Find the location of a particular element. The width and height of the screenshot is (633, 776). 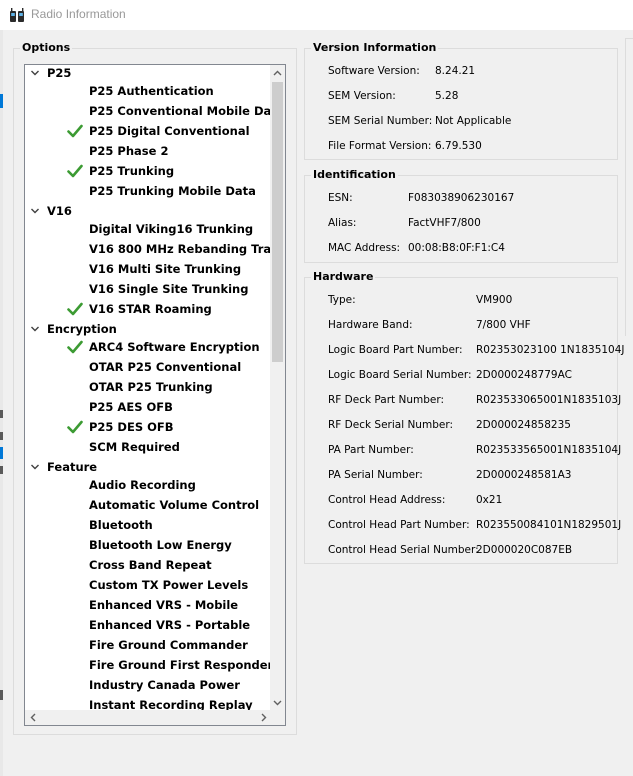

adjacent-panel-edge is located at coordinates (629, 187).